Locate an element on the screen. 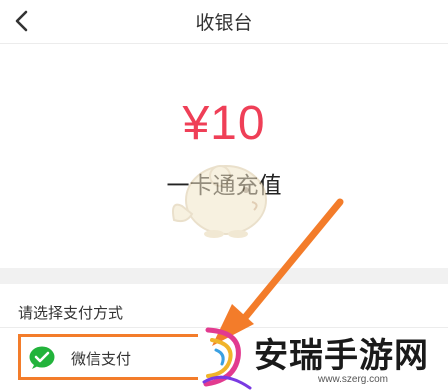  mascot-image is located at coordinates (219, 201).